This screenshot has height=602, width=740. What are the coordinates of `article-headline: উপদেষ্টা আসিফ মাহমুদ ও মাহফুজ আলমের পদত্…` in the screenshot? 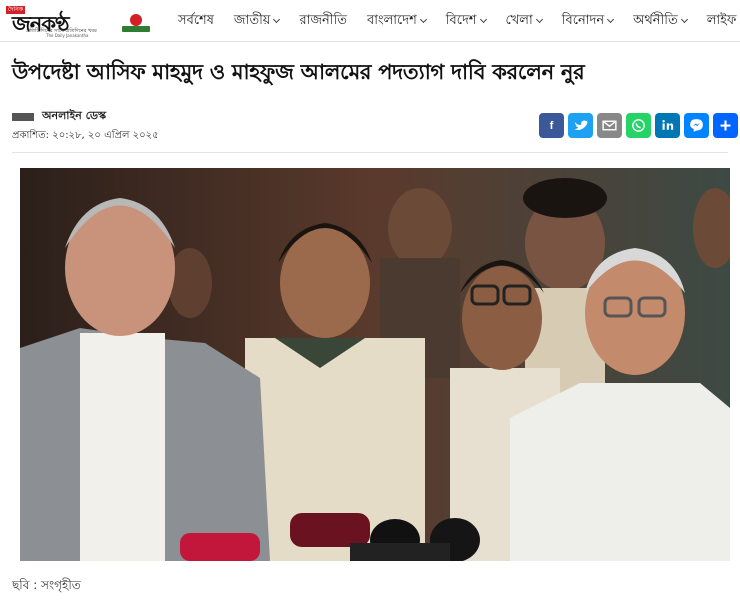 It's located at (298, 72).